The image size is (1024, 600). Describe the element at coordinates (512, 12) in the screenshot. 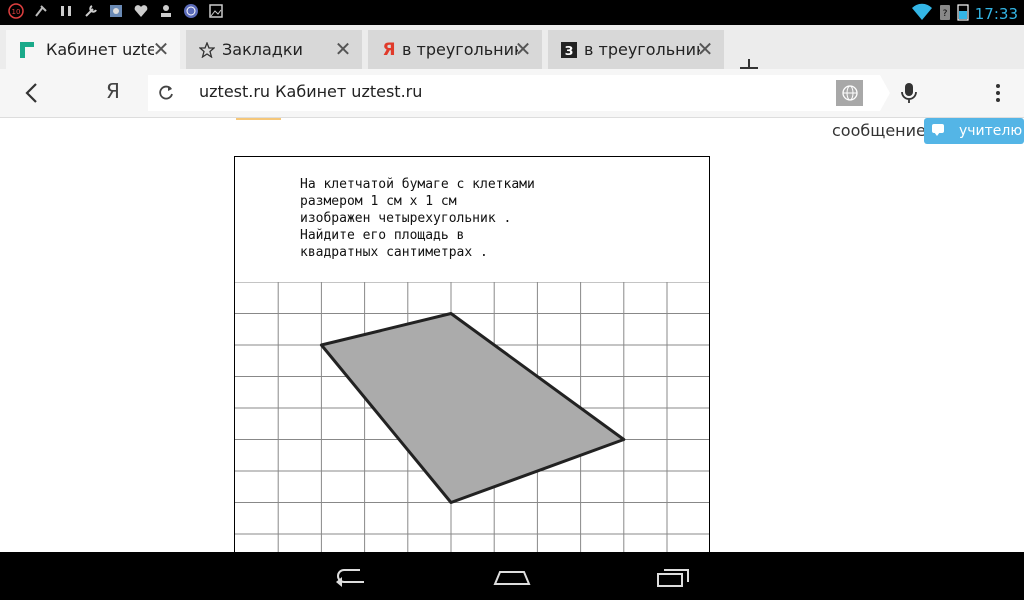

I see `status-bar: 10 ? 17:33` at that location.